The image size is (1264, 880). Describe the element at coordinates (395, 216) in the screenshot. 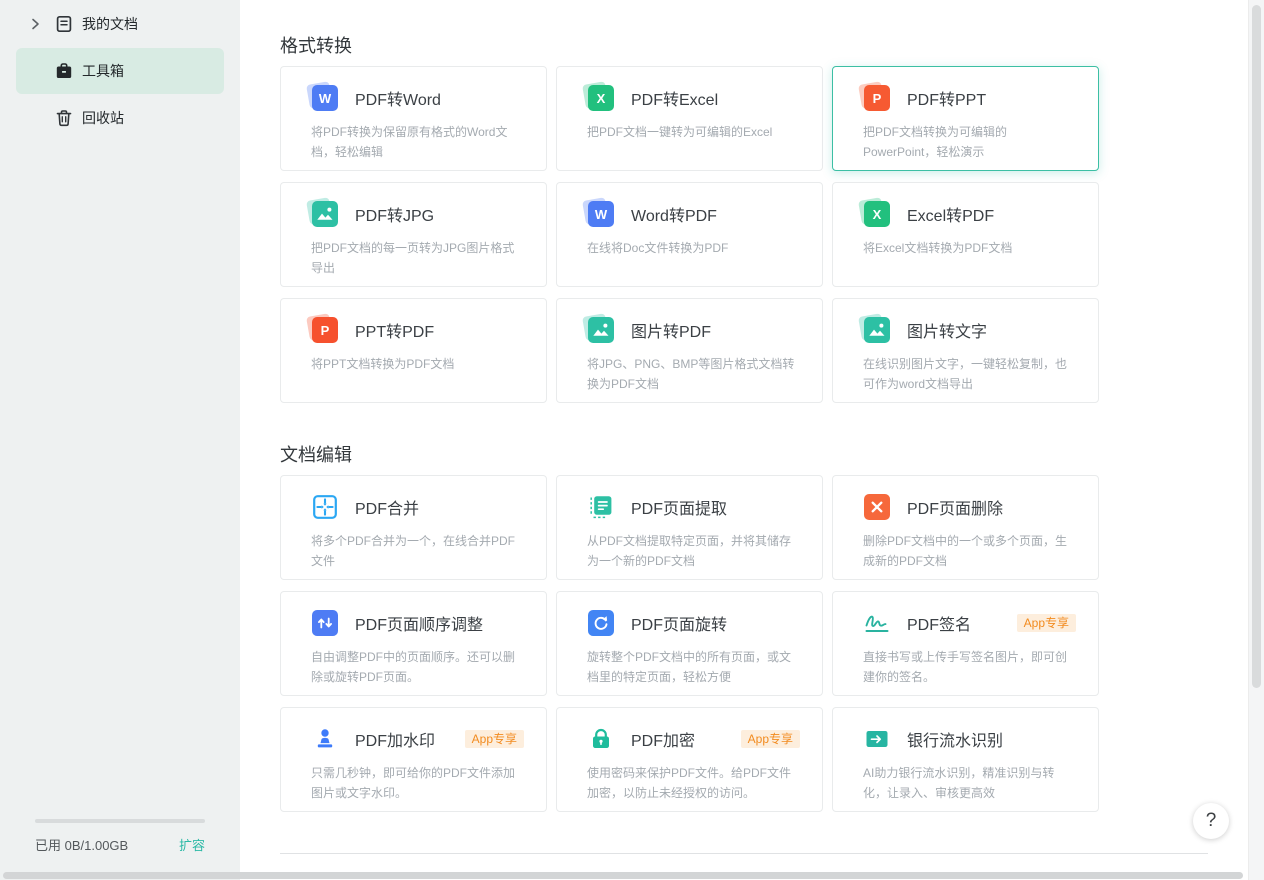

I see `tool-title: PDF转JPG` at that location.